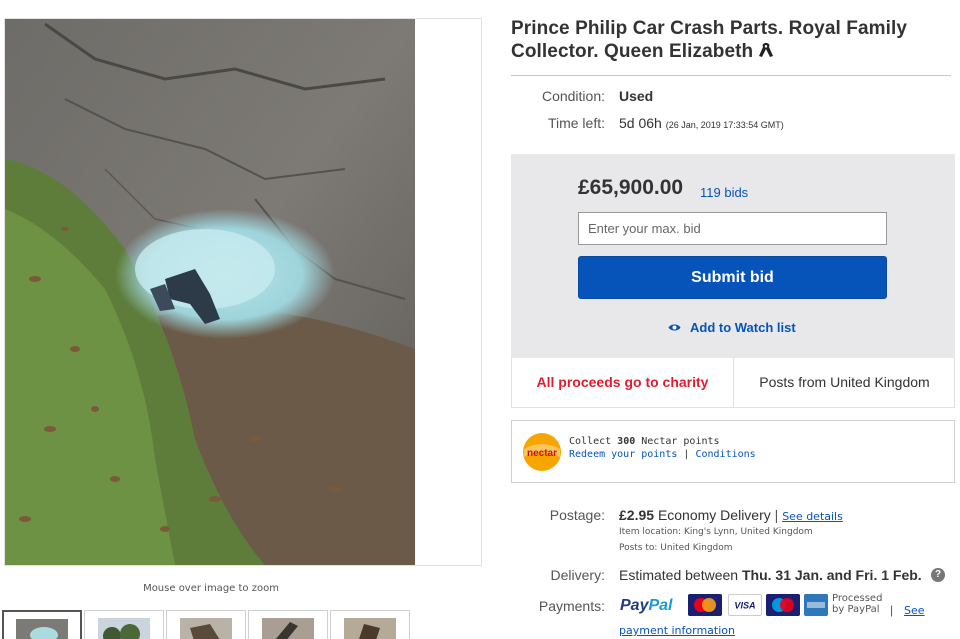 This screenshot has height=639, width=960. What do you see at coordinates (577, 515) in the screenshot?
I see `postage-label: Postage:` at bounding box center [577, 515].